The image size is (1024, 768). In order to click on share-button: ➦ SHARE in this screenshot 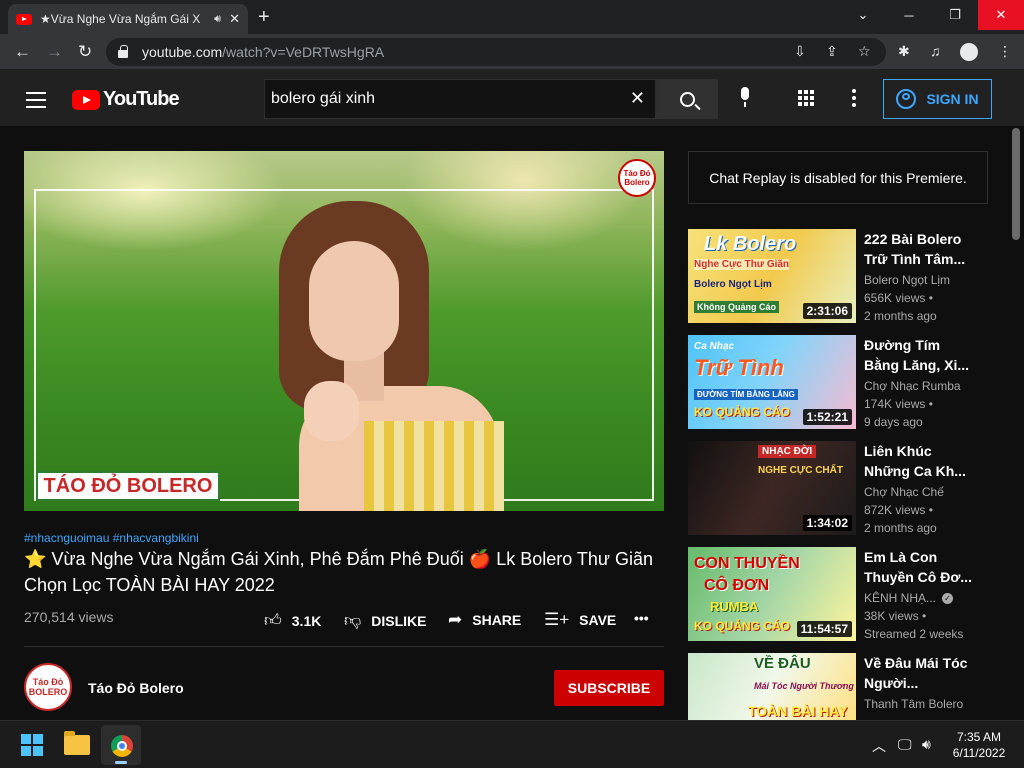, I will do `click(484, 620)`.